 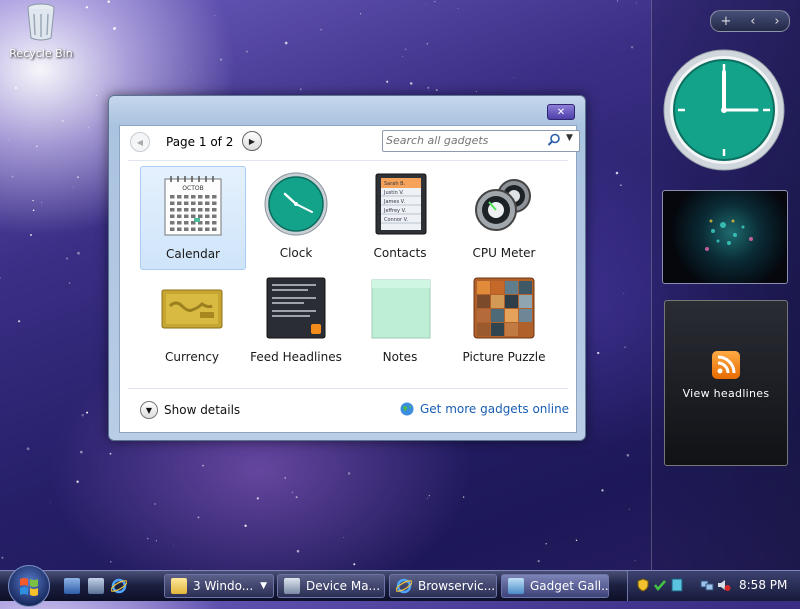 I want to click on calendar-icon: OCTOB, so click(x=193, y=206).